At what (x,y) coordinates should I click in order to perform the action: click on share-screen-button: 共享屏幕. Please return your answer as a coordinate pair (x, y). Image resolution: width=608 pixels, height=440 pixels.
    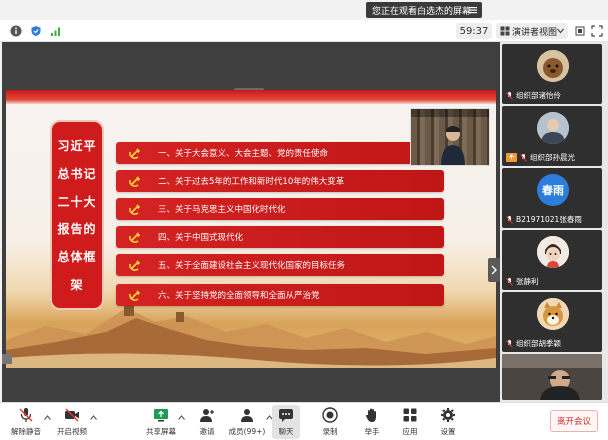
    Looking at the image, I should click on (161, 422).